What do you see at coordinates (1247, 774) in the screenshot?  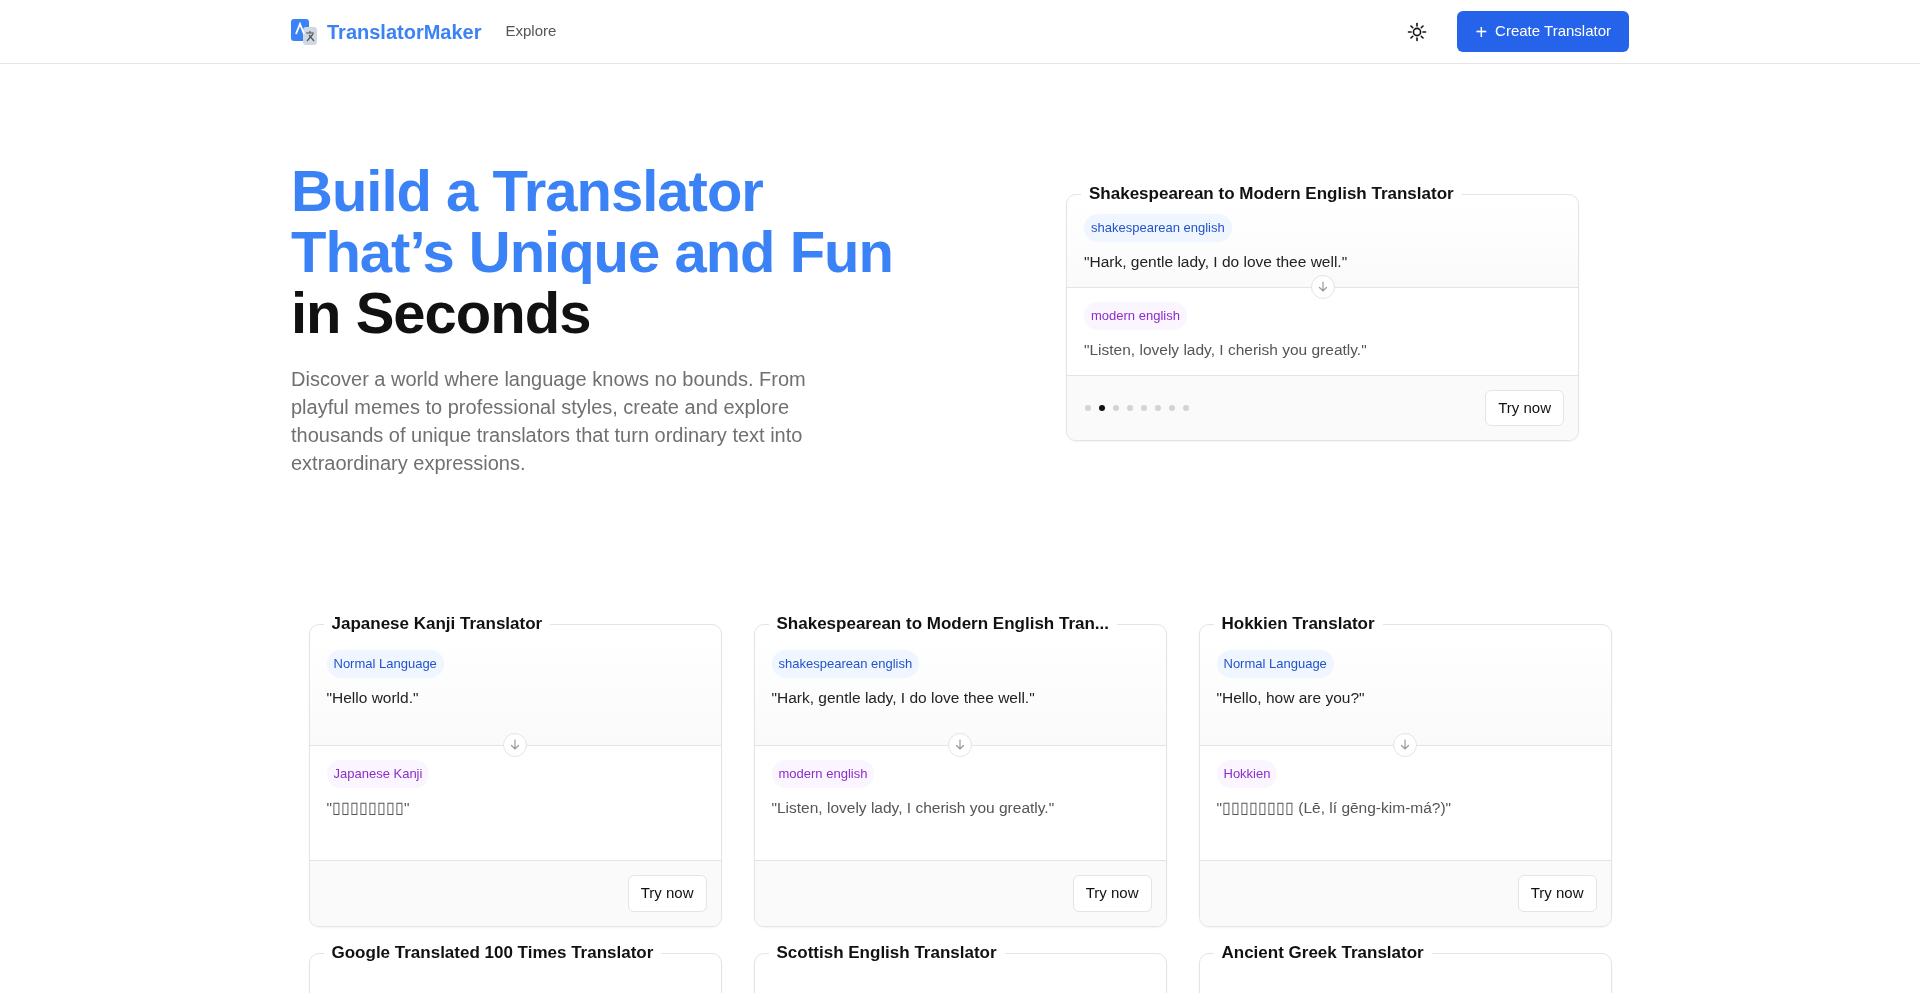 I see `target-language-tag: Hokkien` at bounding box center [1247, 774].